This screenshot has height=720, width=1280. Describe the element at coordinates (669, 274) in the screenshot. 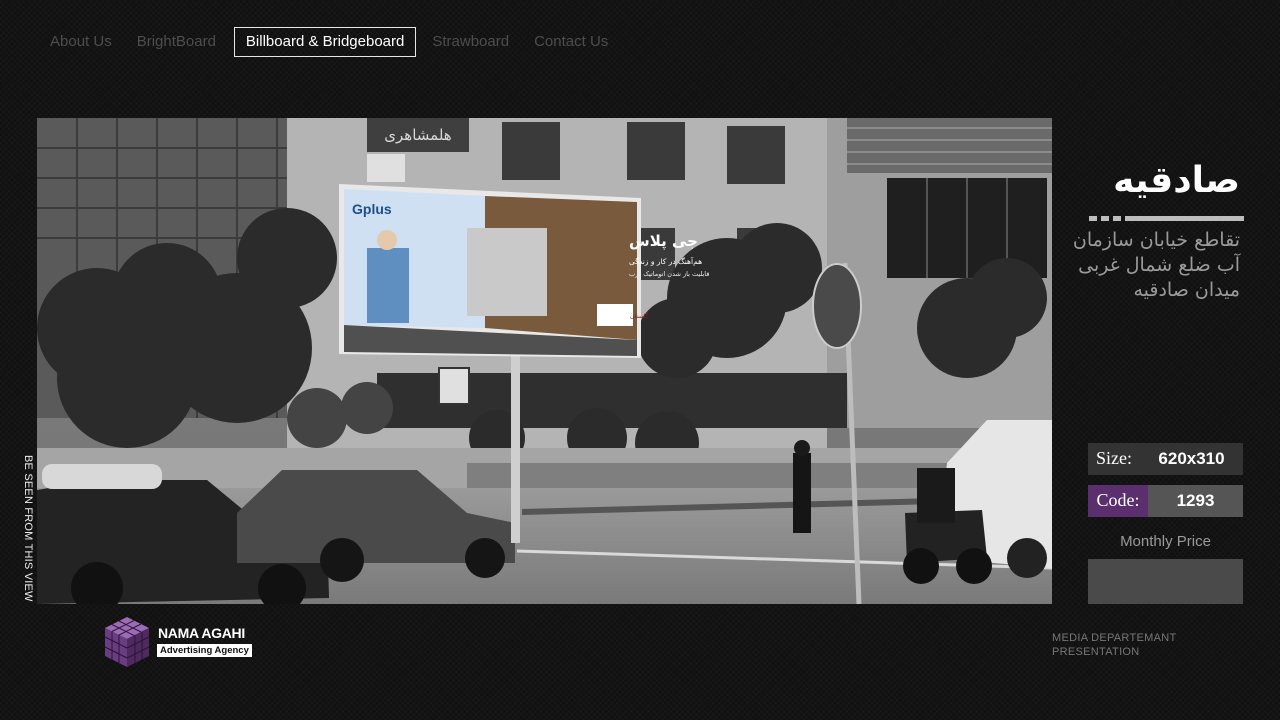

I see `billboard-line2: قابلیت باز شدن اتوماتیک درب` at that location.